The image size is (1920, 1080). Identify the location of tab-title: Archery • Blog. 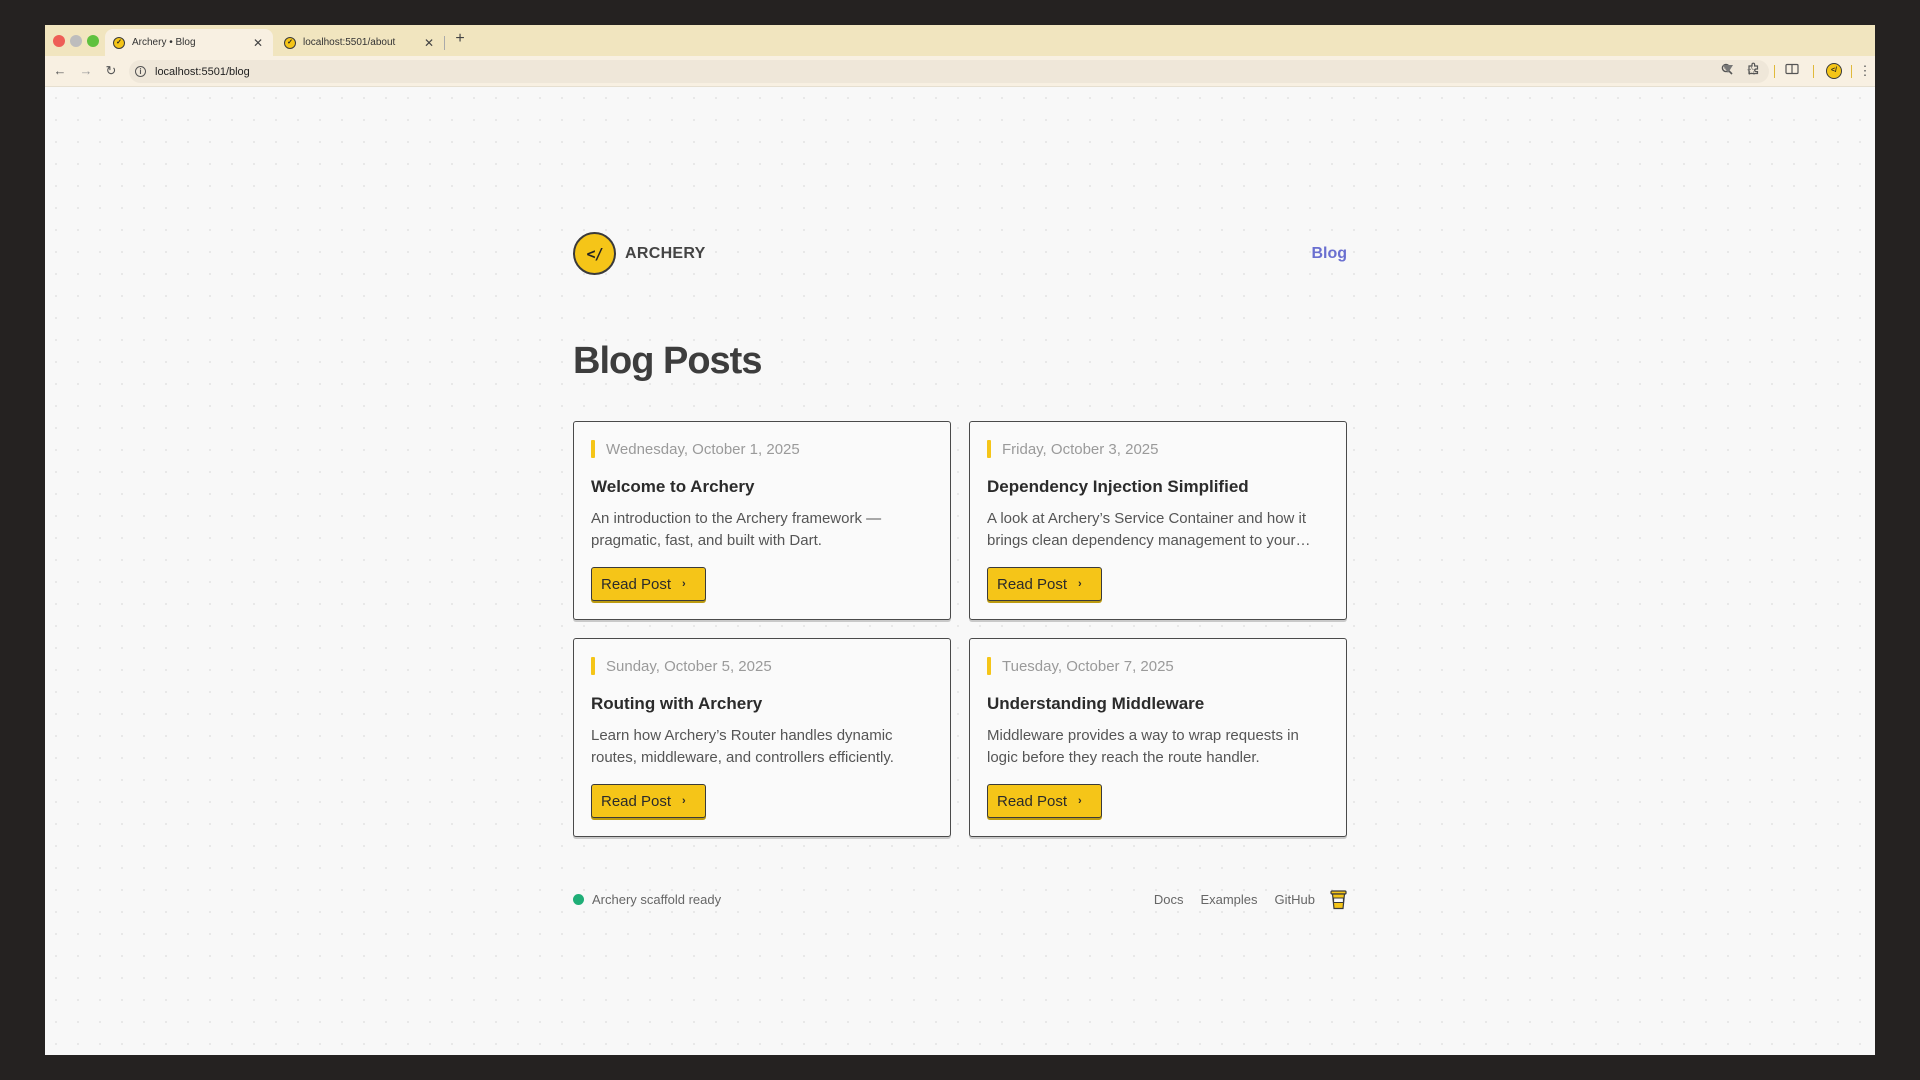
(164, 42).